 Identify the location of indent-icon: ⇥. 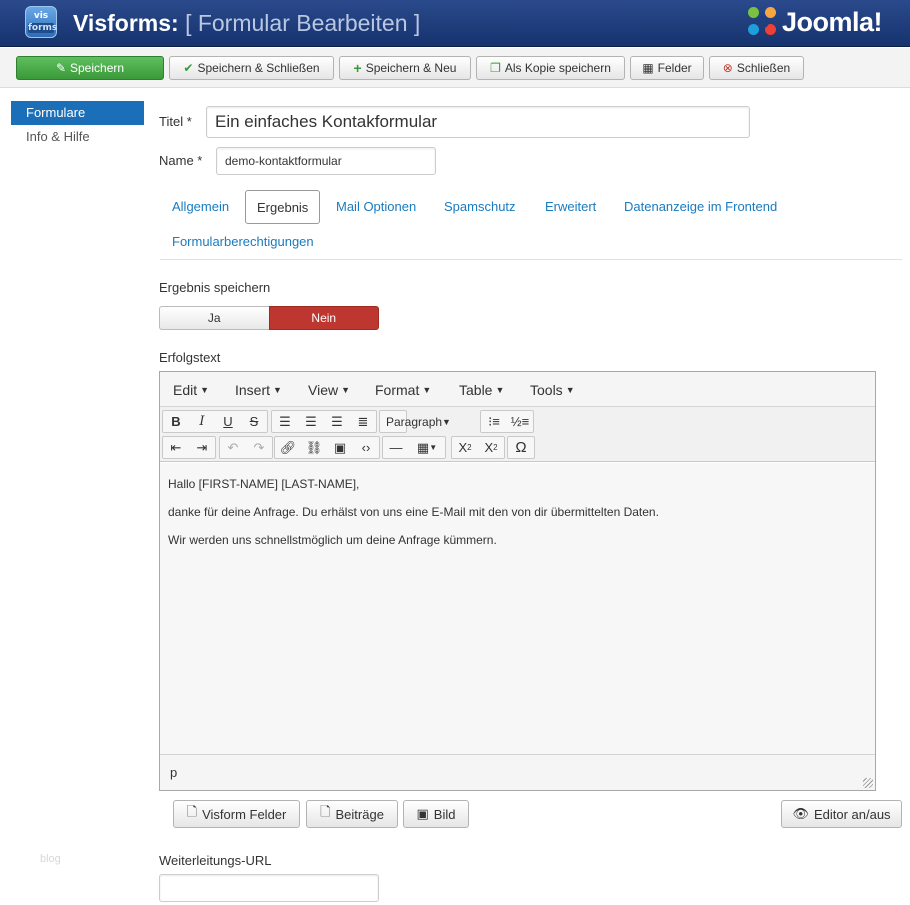
(202, 447).